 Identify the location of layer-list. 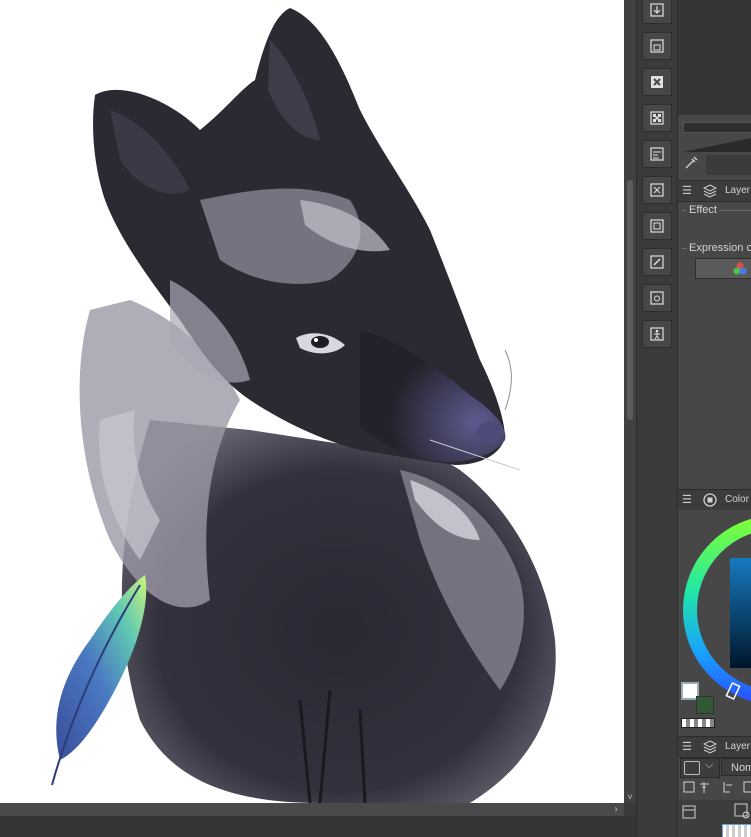
(714, 818).